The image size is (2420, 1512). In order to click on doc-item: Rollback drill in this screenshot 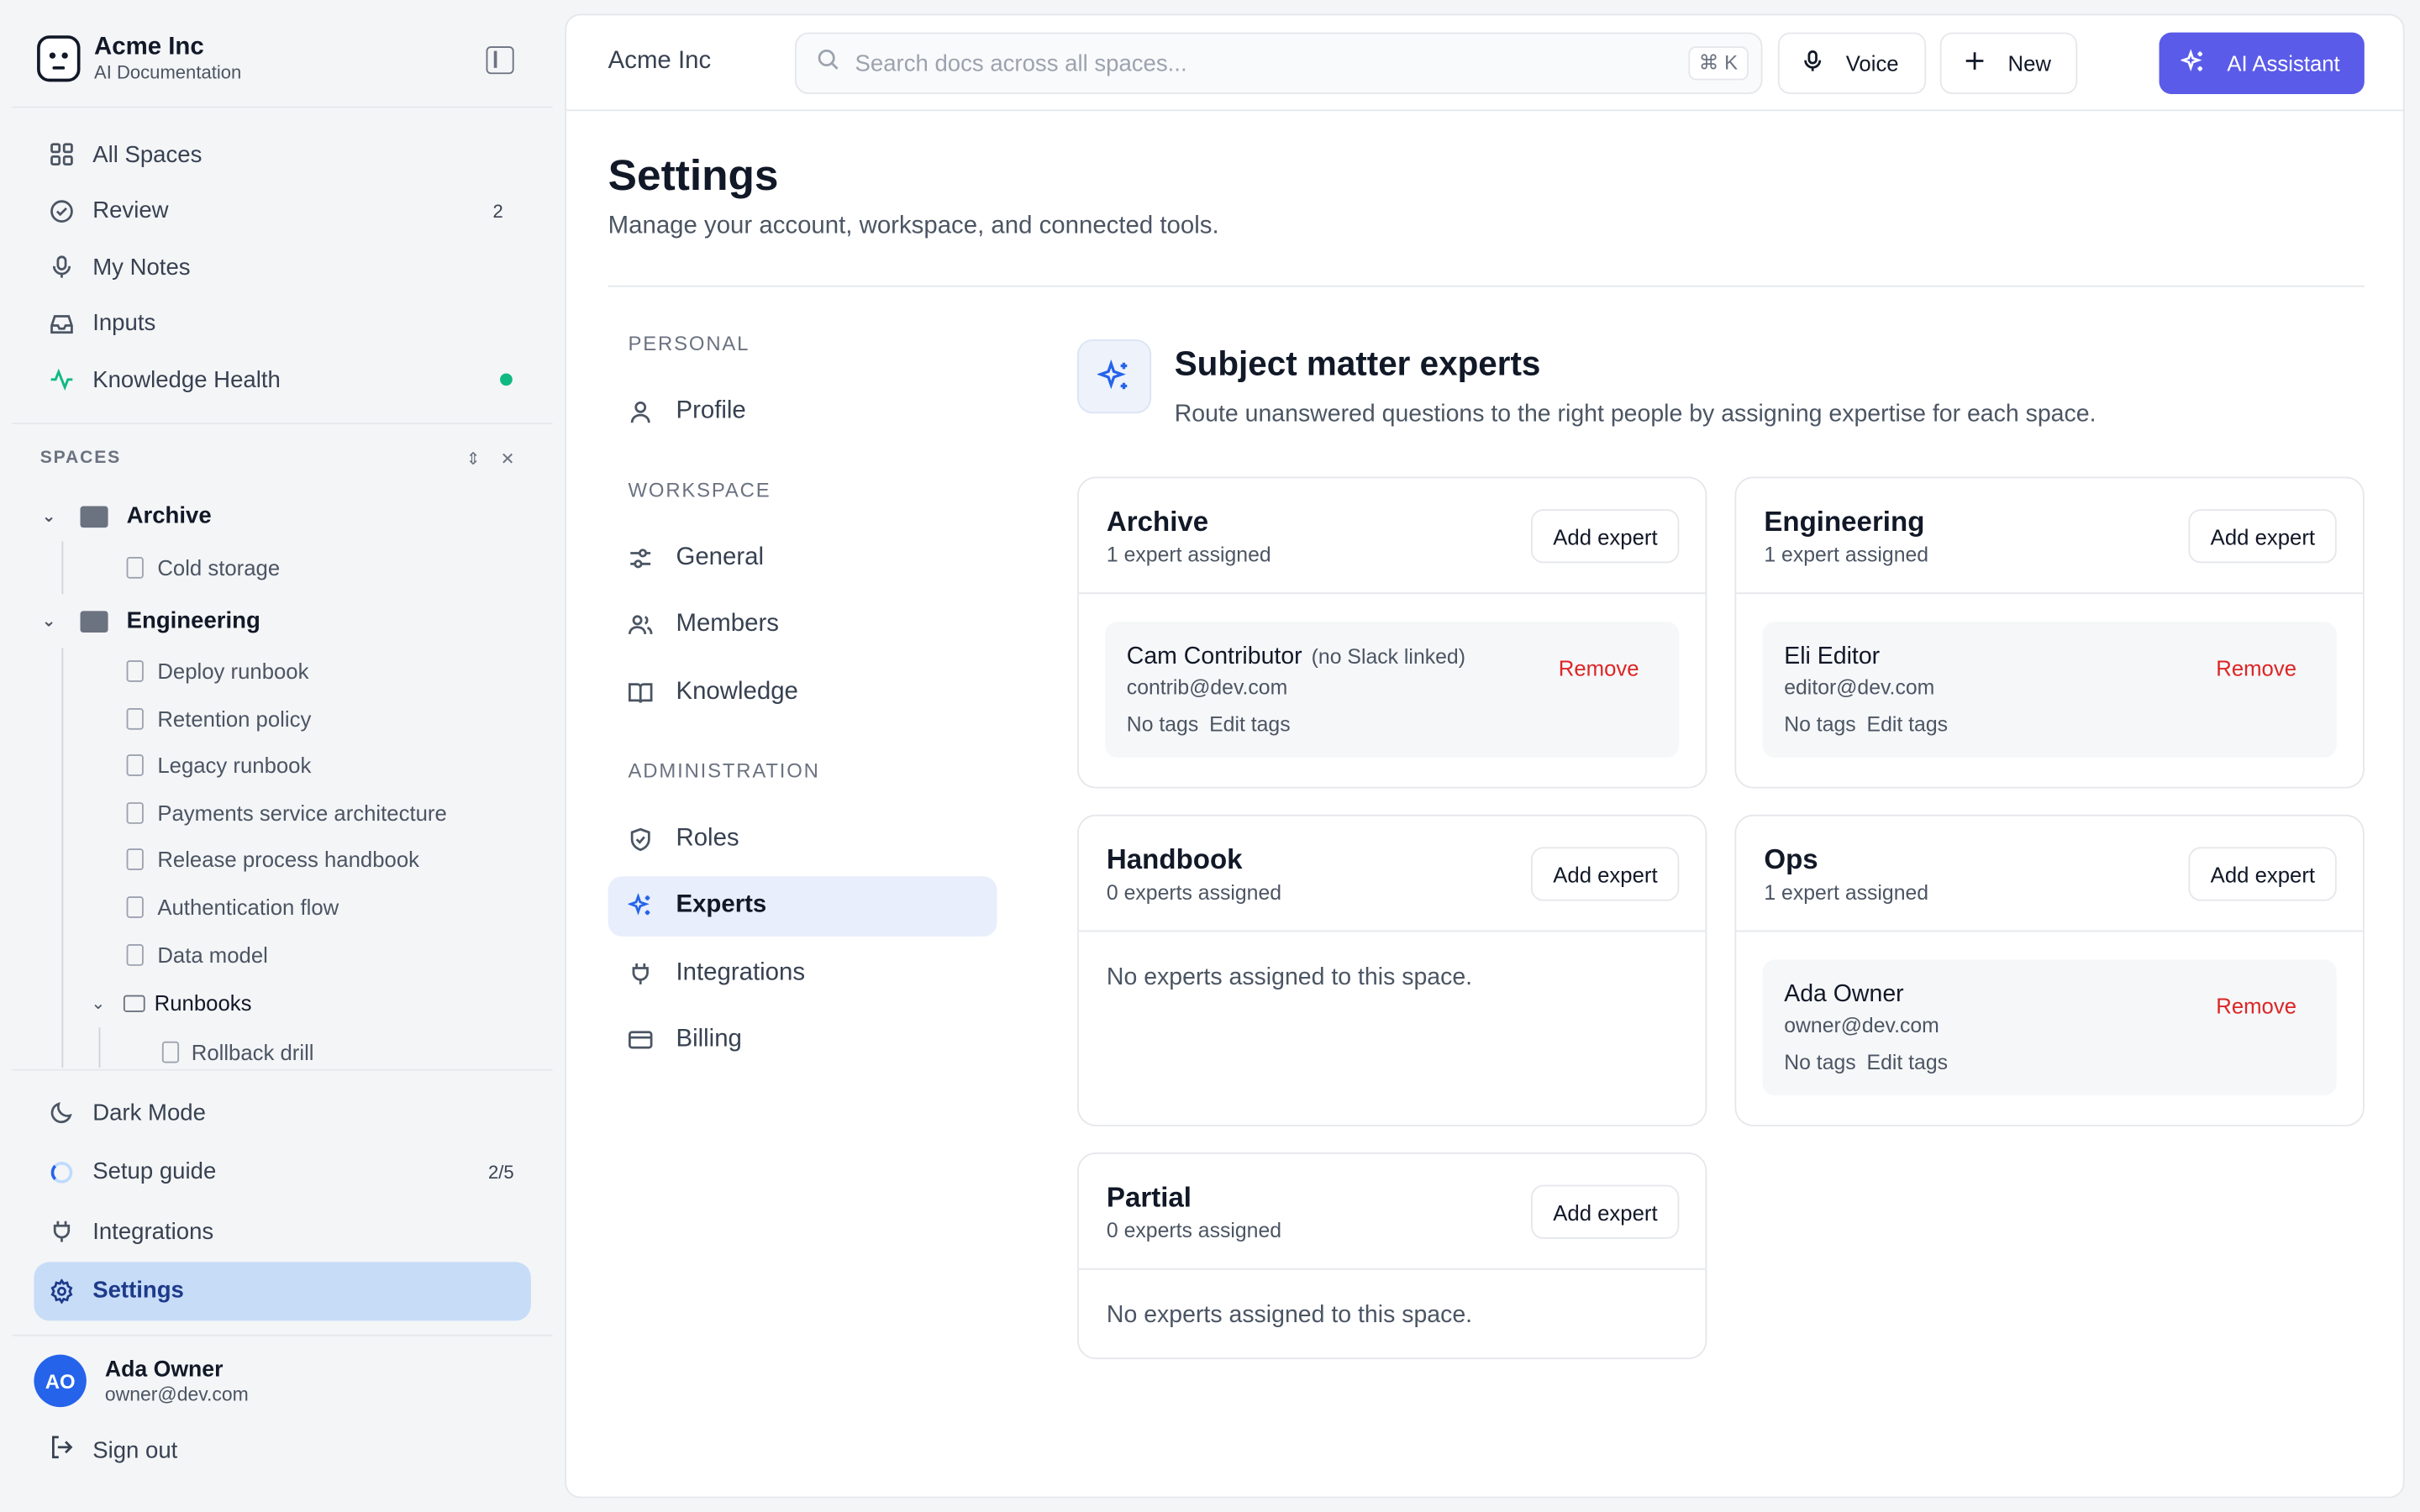, I will do `click(291, 1047)`.